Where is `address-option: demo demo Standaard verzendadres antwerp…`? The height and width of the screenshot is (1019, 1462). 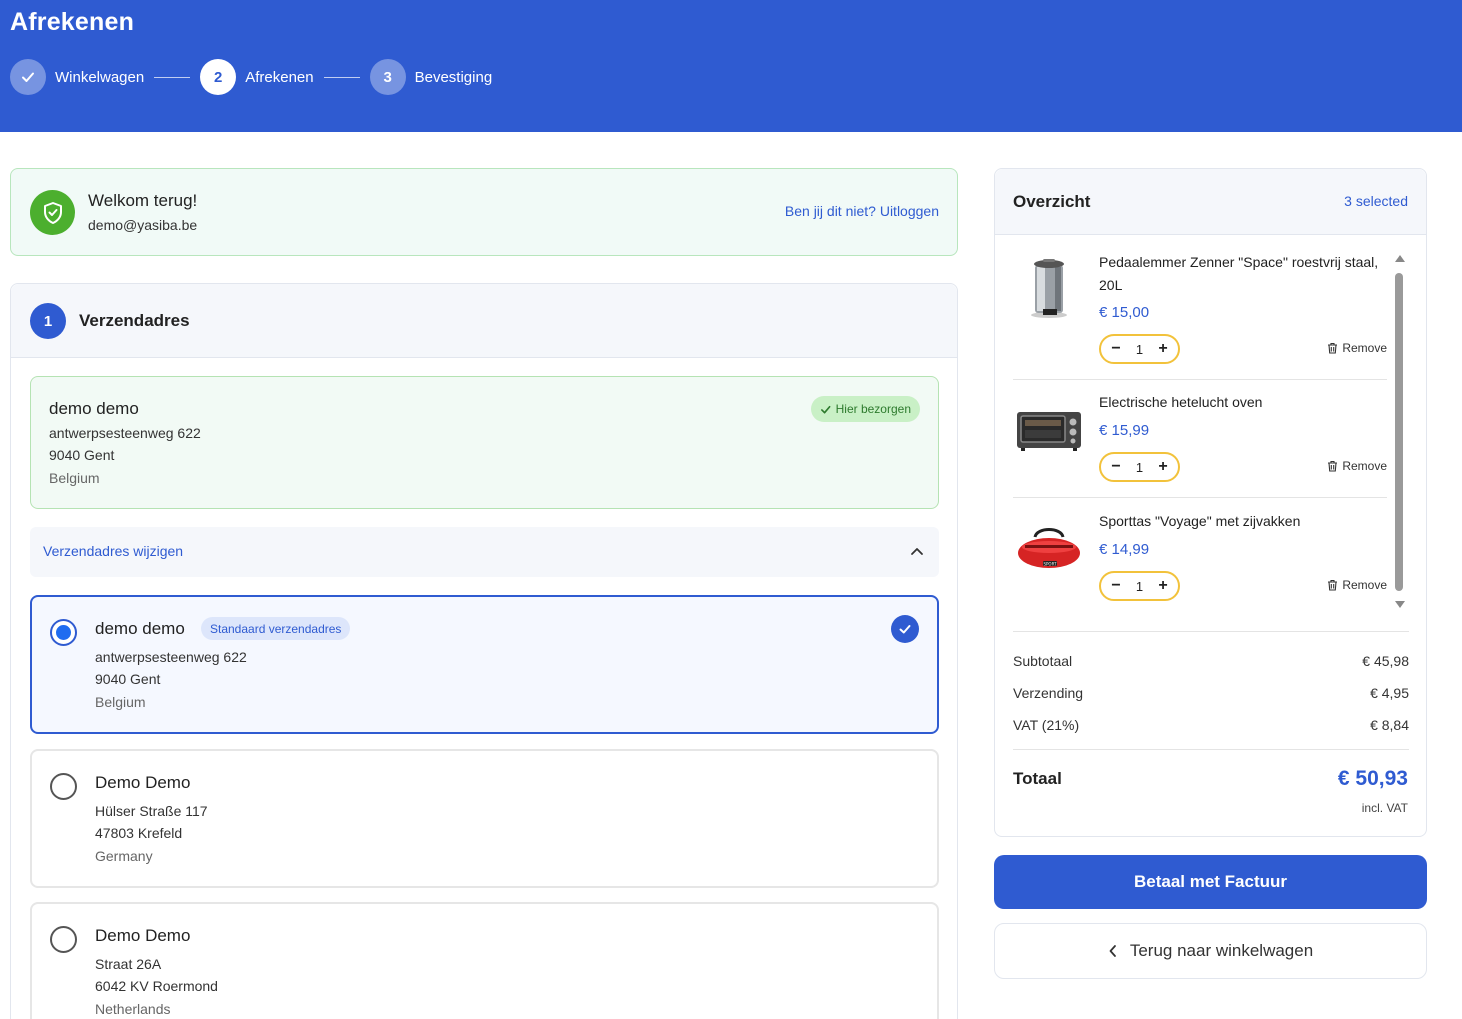
address-option: demo demo Standaard verzendadres antwerp… is located at coordinates (484, 664).